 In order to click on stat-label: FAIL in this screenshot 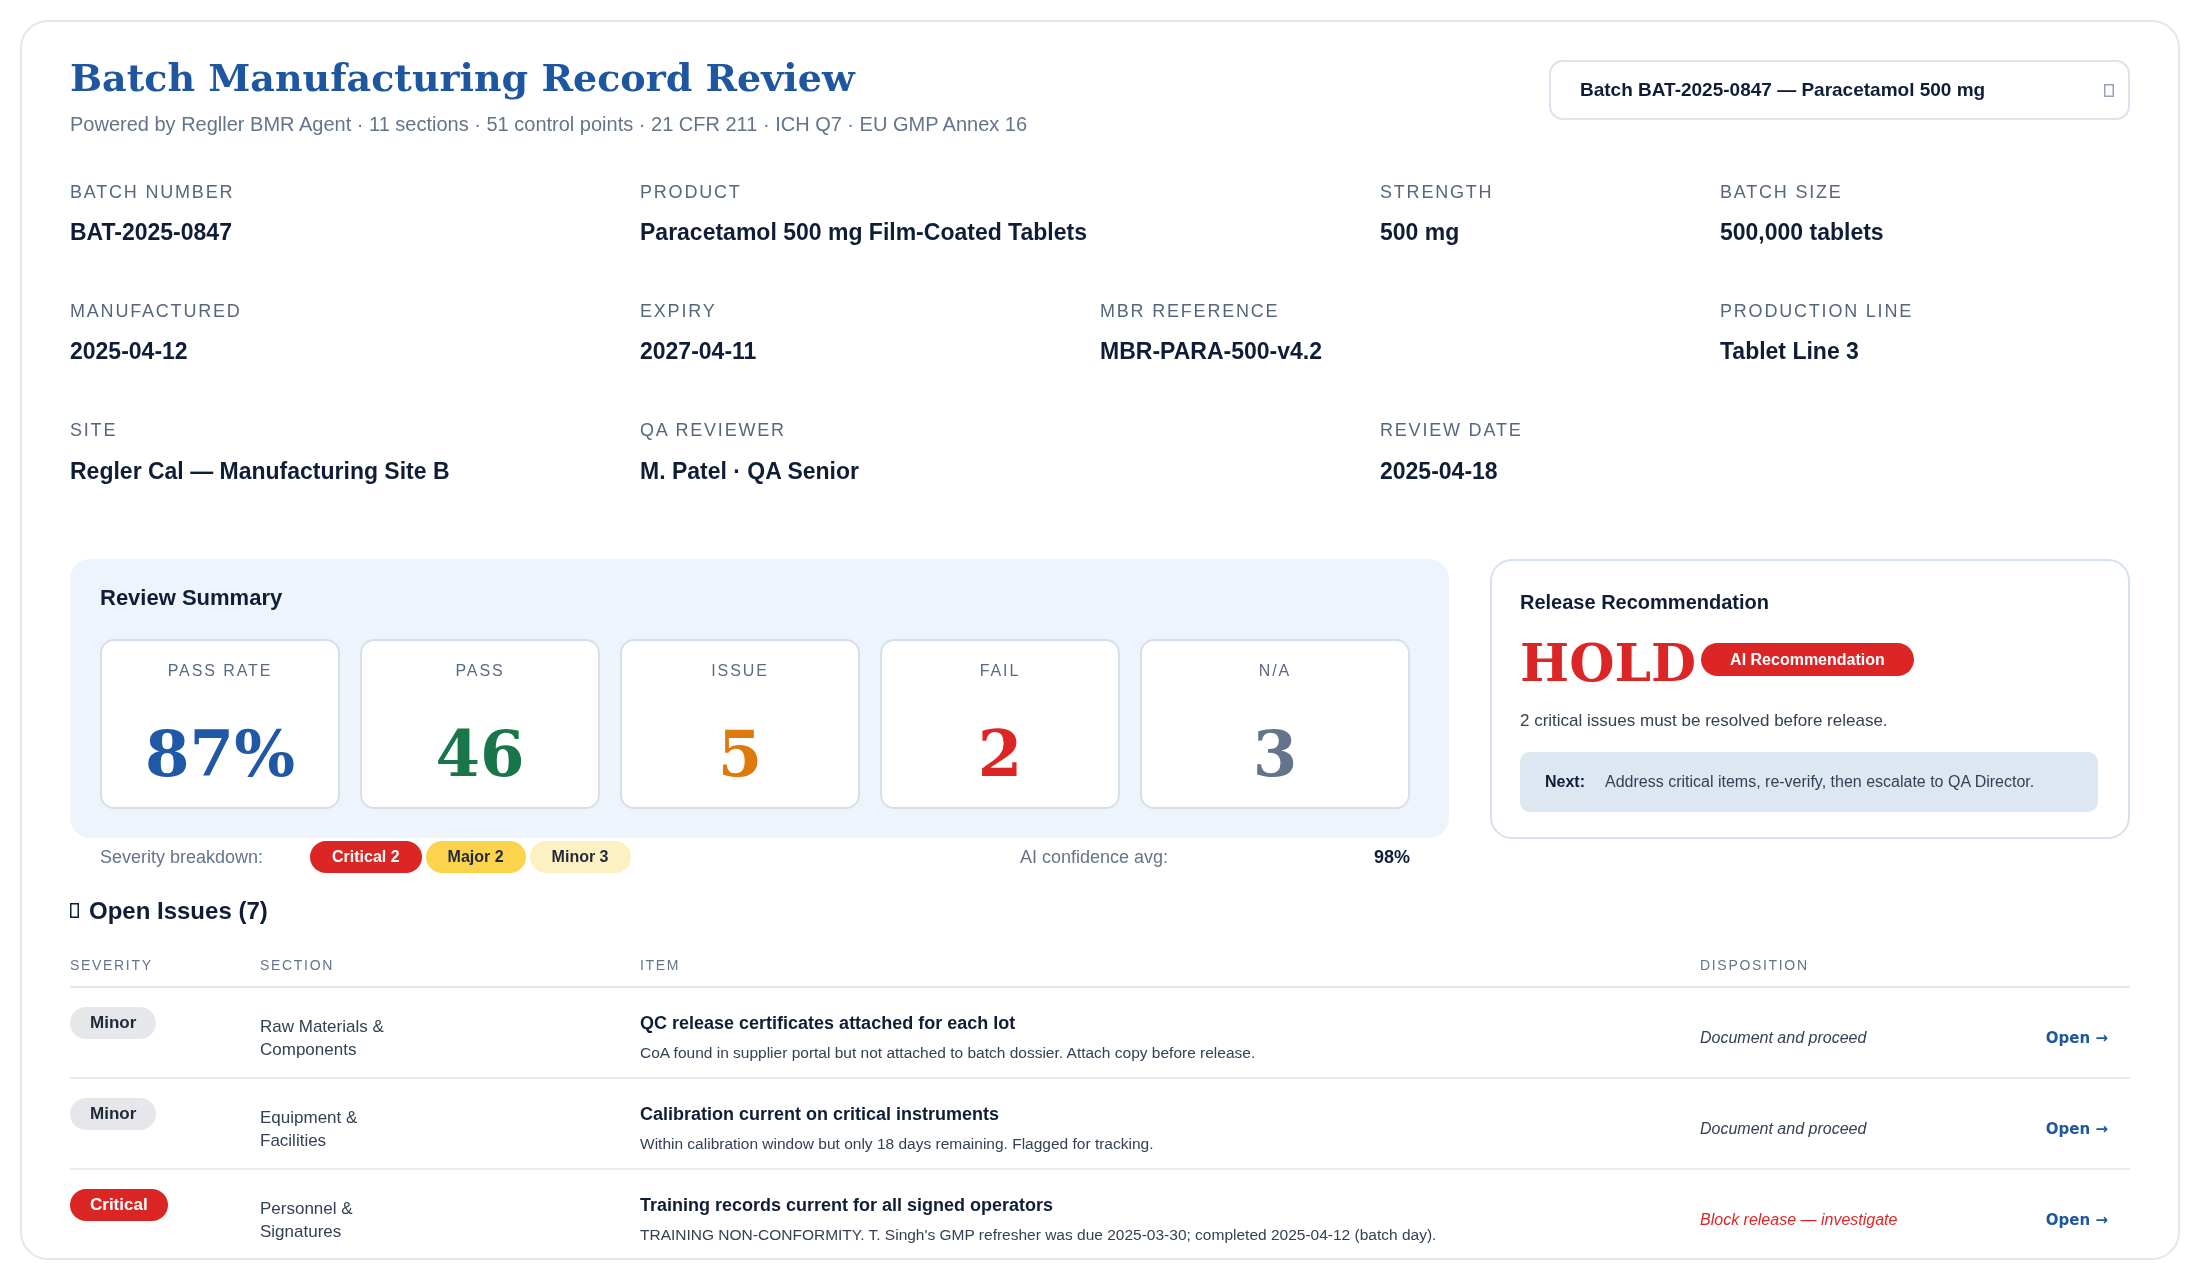, I will do `click(1000, 671)`.